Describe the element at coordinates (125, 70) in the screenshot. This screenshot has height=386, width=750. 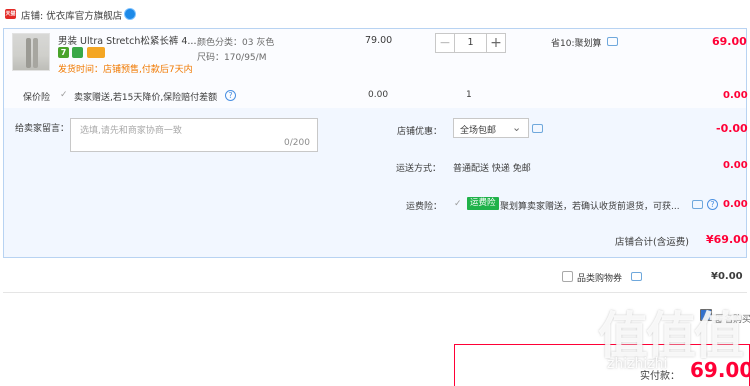
I see `ship-time-note: 发货时间：店铺预售,付款后7天内` at that location.